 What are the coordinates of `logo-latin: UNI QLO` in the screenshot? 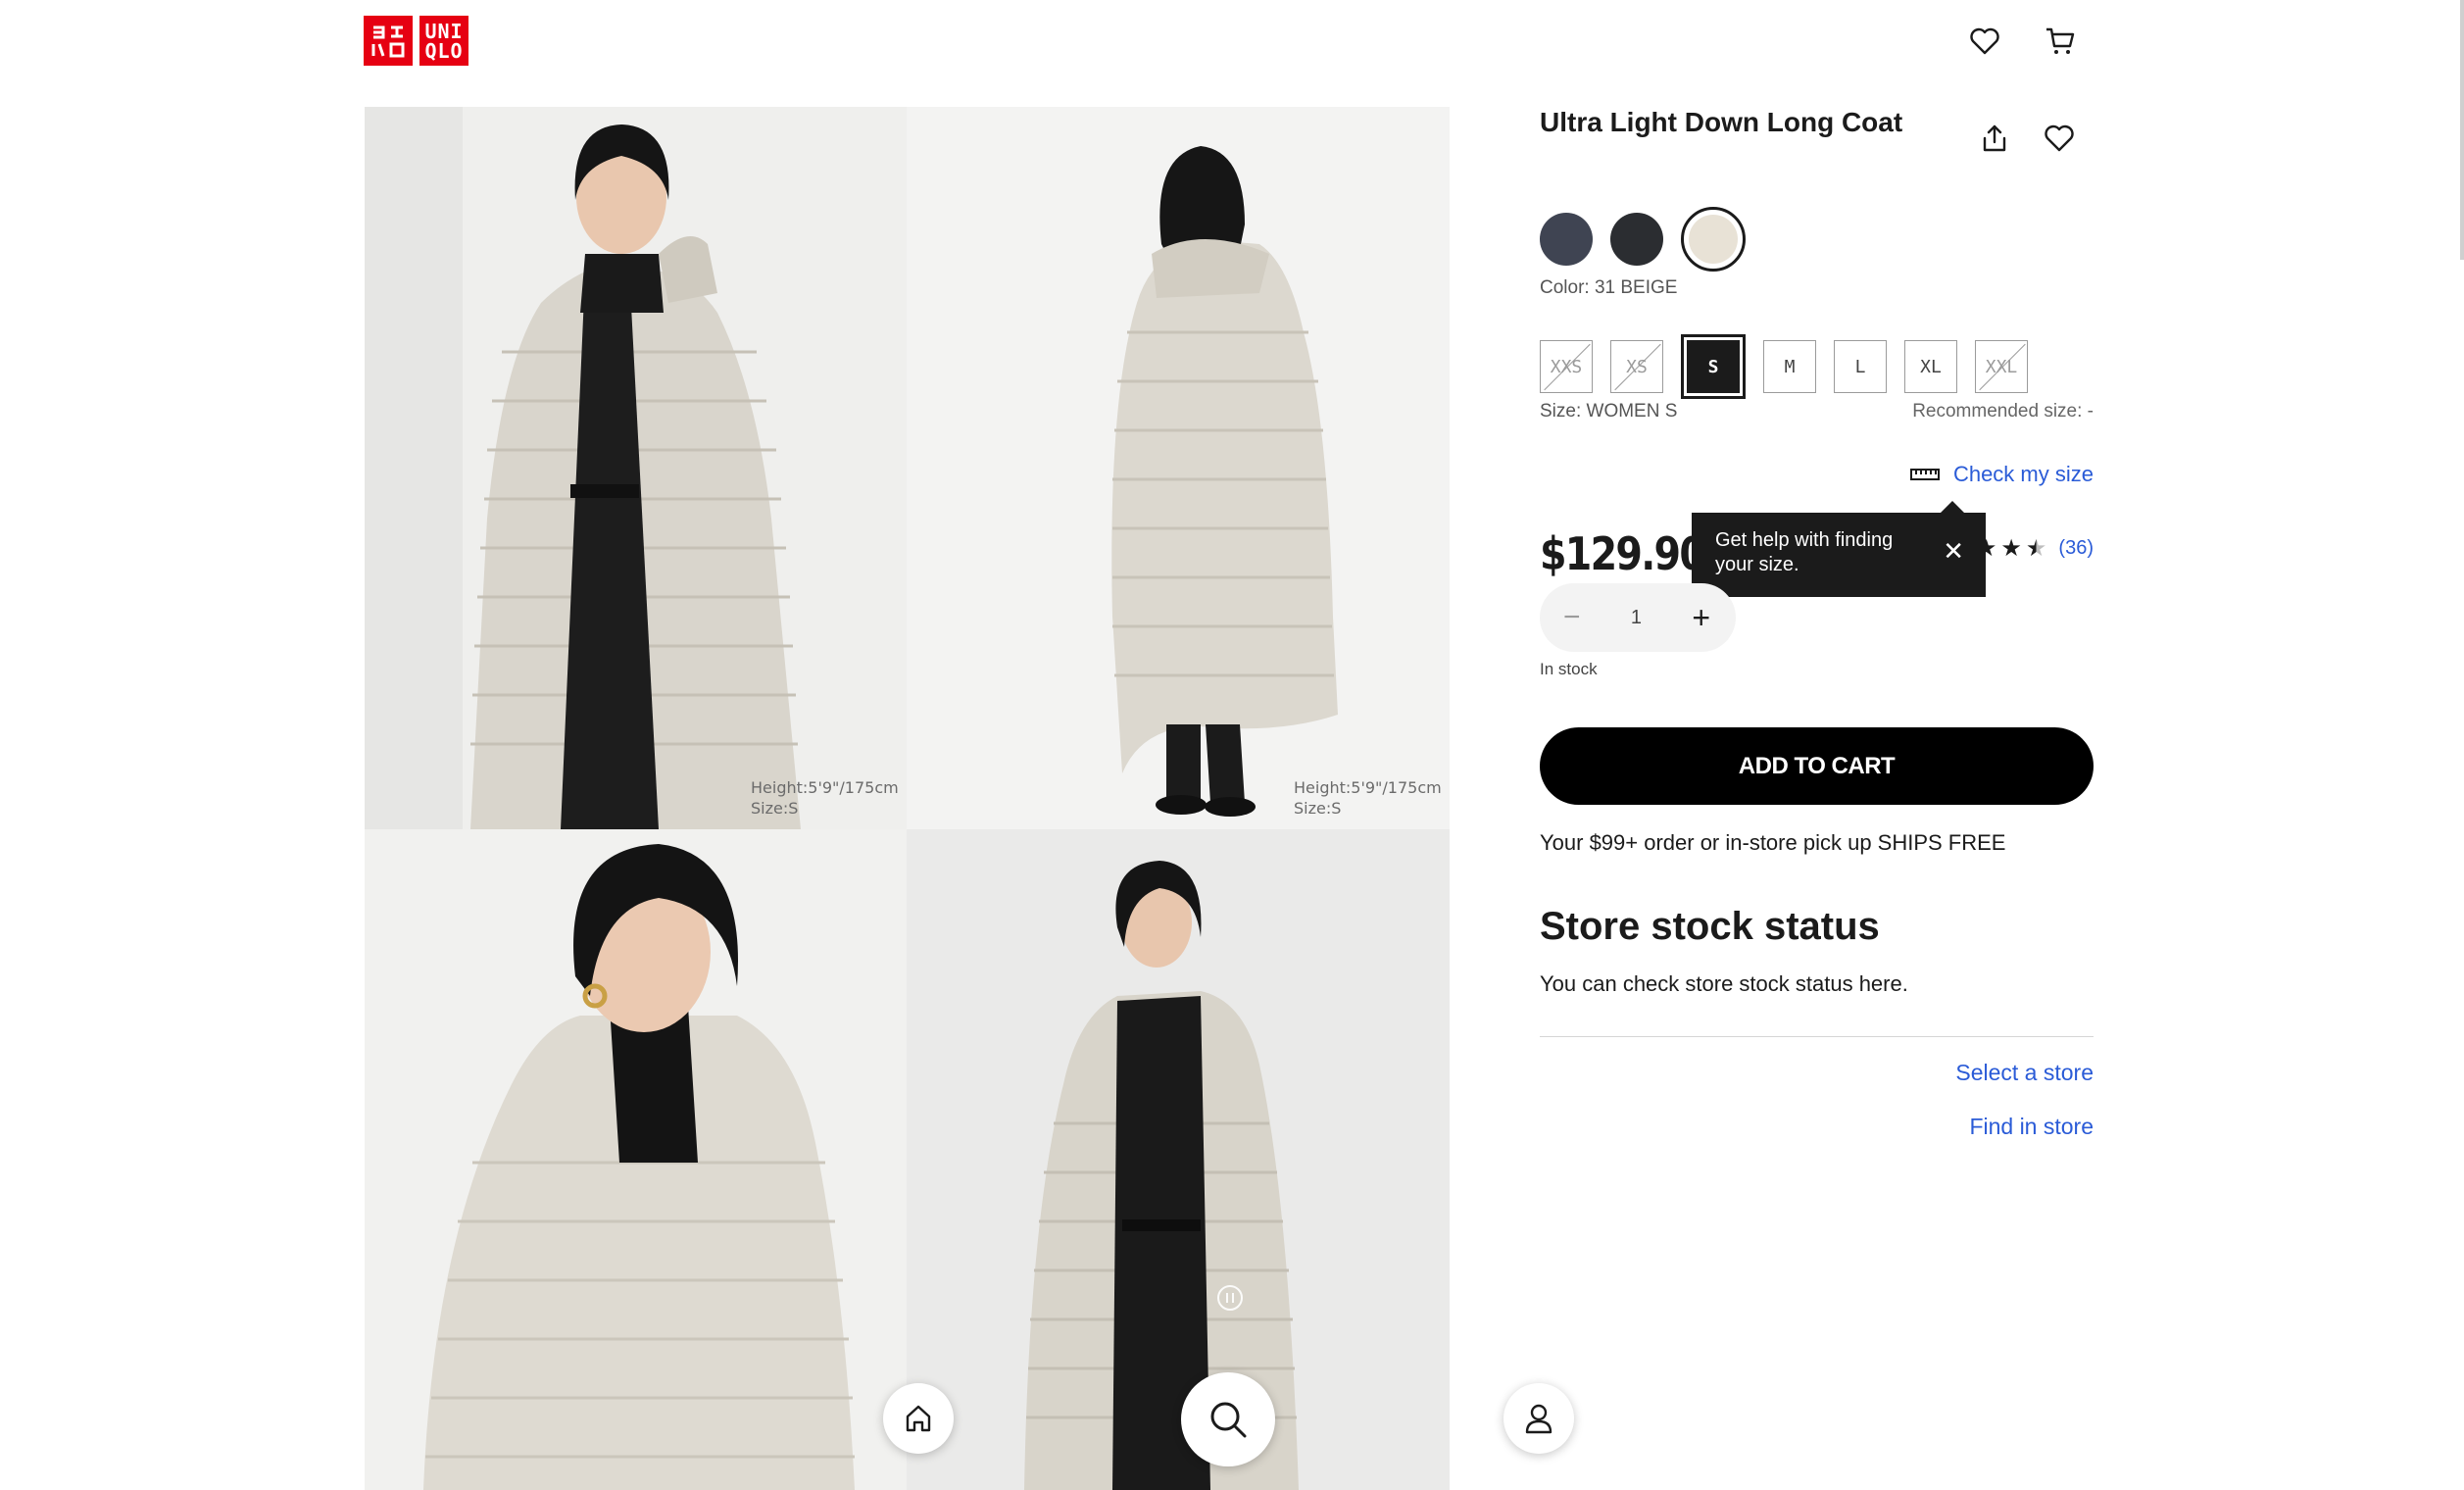 It's located at (444, 41).